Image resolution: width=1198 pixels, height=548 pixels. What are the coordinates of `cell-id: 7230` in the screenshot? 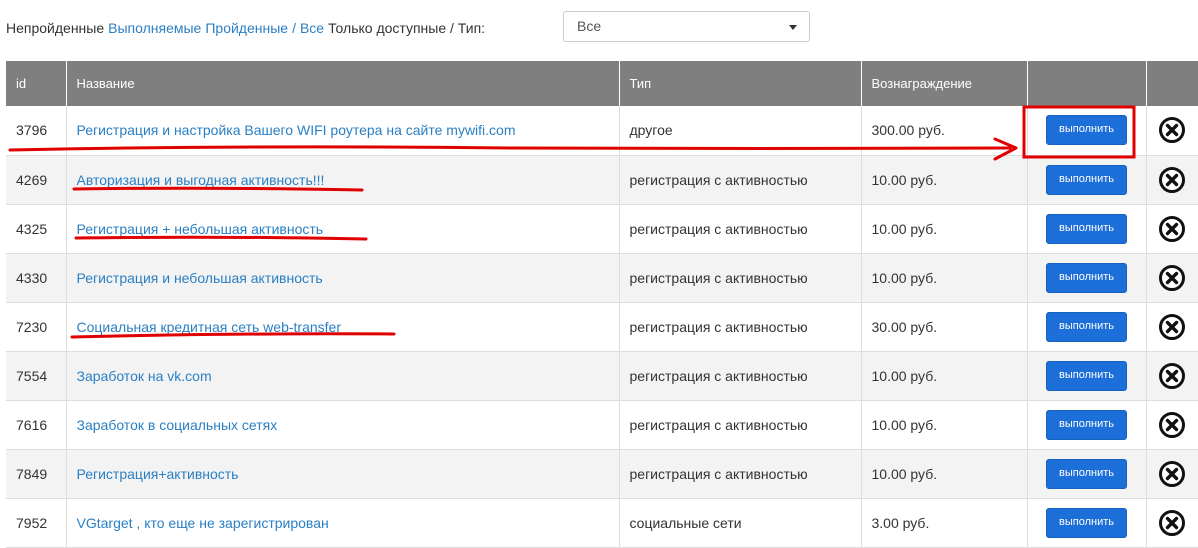 It's located at (36, 327).